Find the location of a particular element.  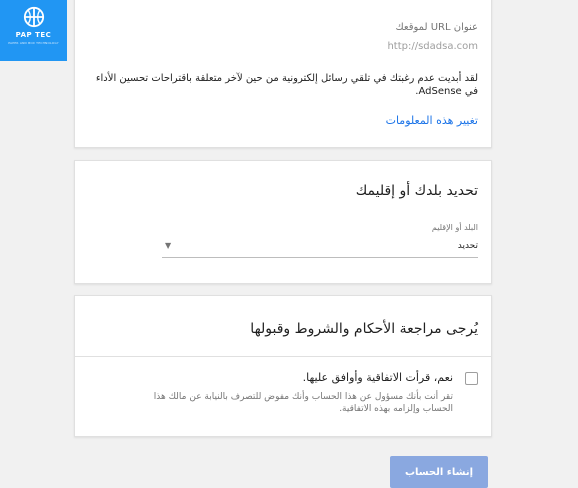

logo-tagline: PAPER AND BOX TECHNOLOGY is located at coordinates (33, 43).